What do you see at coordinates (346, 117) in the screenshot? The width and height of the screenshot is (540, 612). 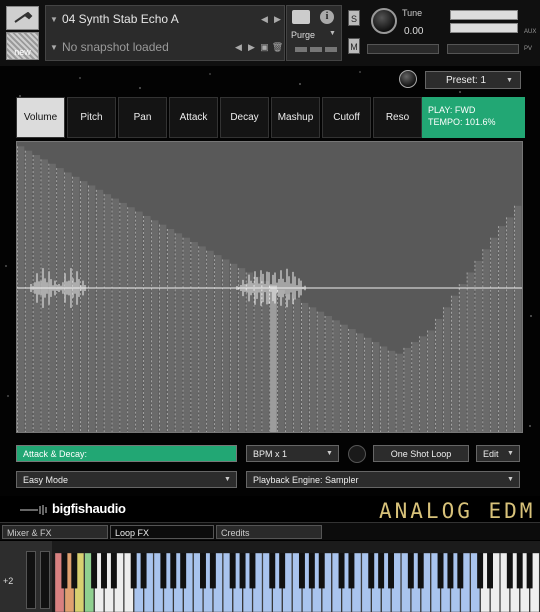 I see `tab-cutoff: Cutoff` at bounding box center [346, 117].